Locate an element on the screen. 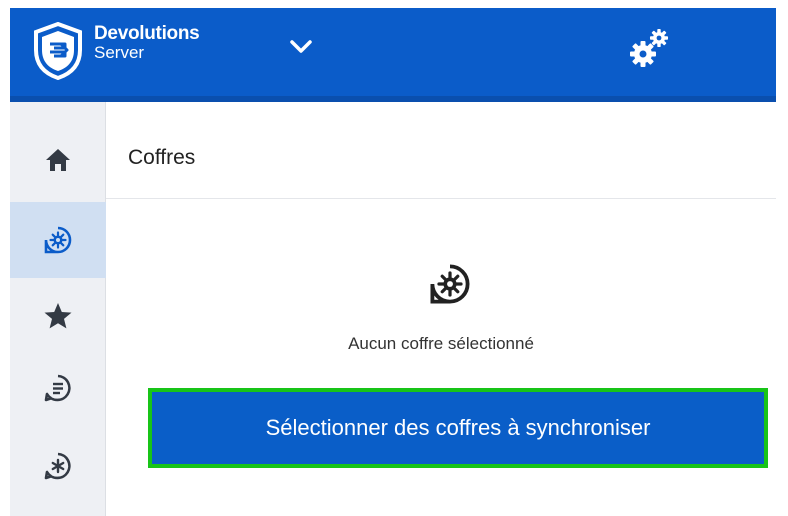 Image resolution: width=788 pixels, height=516 pixels. chat-sync-icon is located at coordinates (57, 388).